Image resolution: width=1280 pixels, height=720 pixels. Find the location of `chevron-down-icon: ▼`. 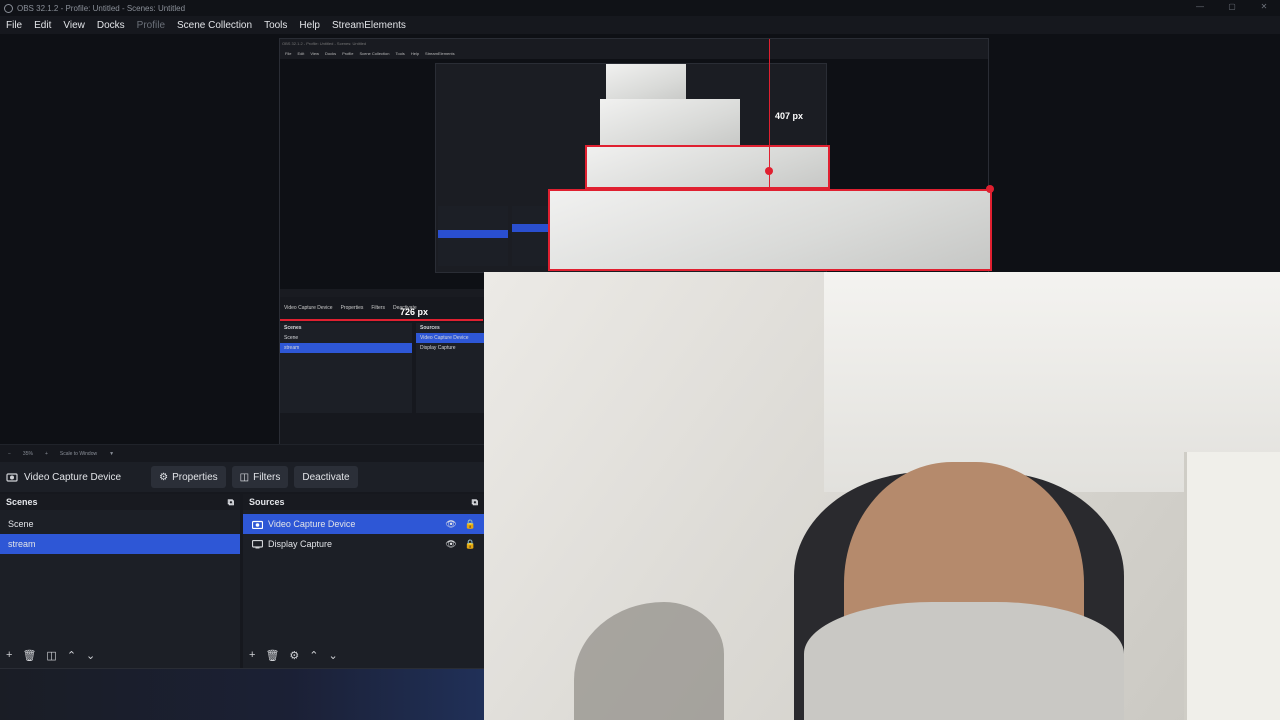

chevron-down-icon: ▼ is located at coordinates (111, 454).